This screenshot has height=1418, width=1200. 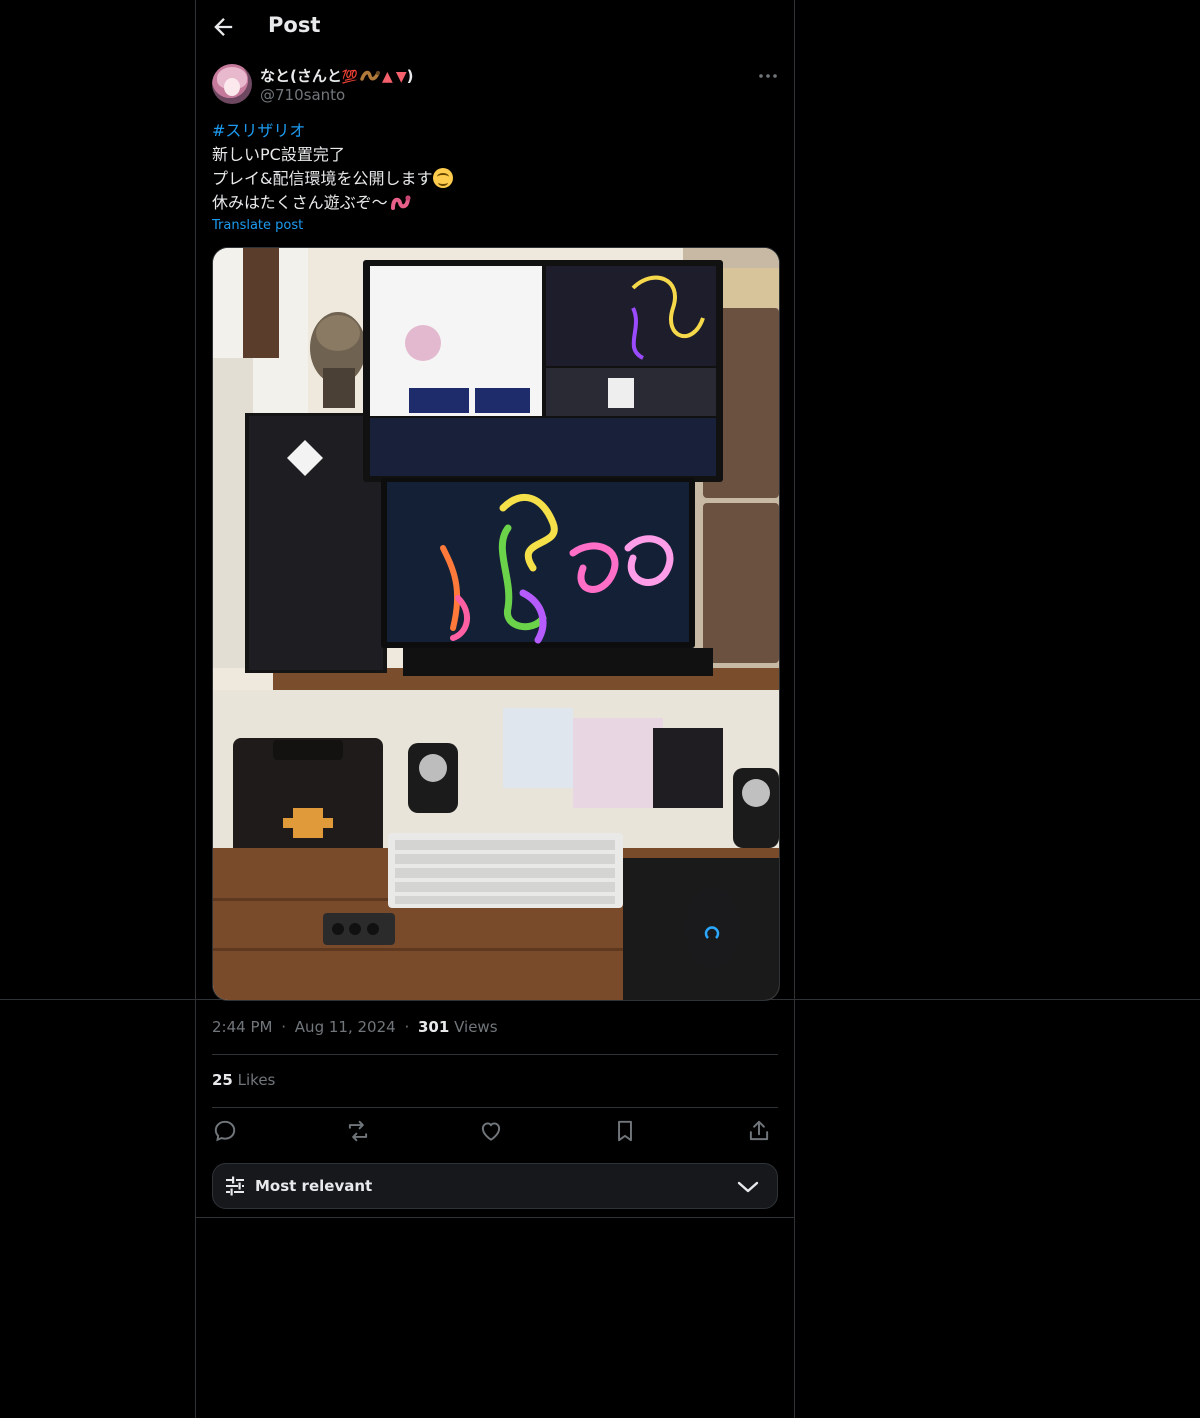 What do you see at coordinates (400, 202) in the screenshot?
I see `worm-emoji-icon` at bounding box center [400, 202].